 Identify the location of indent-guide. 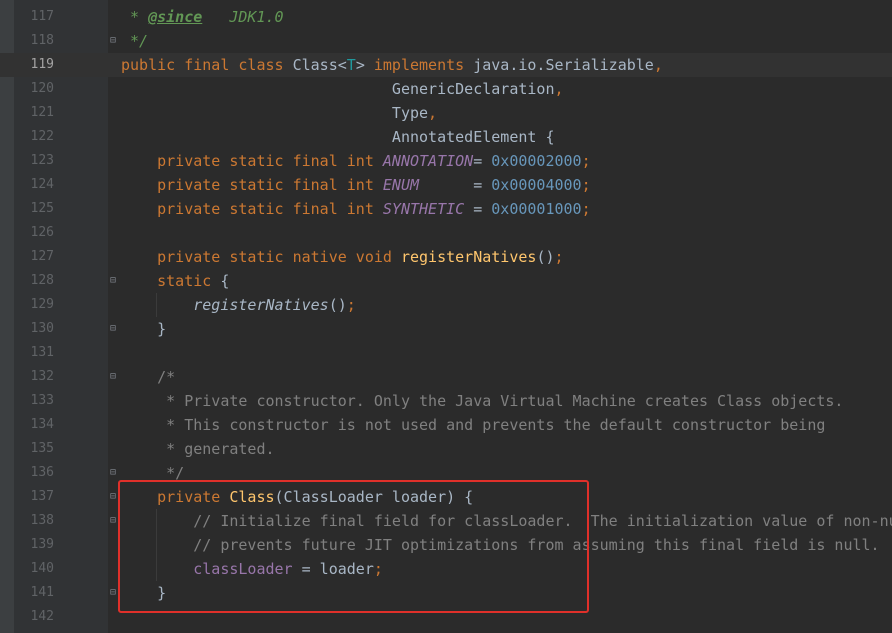
(156, 305).